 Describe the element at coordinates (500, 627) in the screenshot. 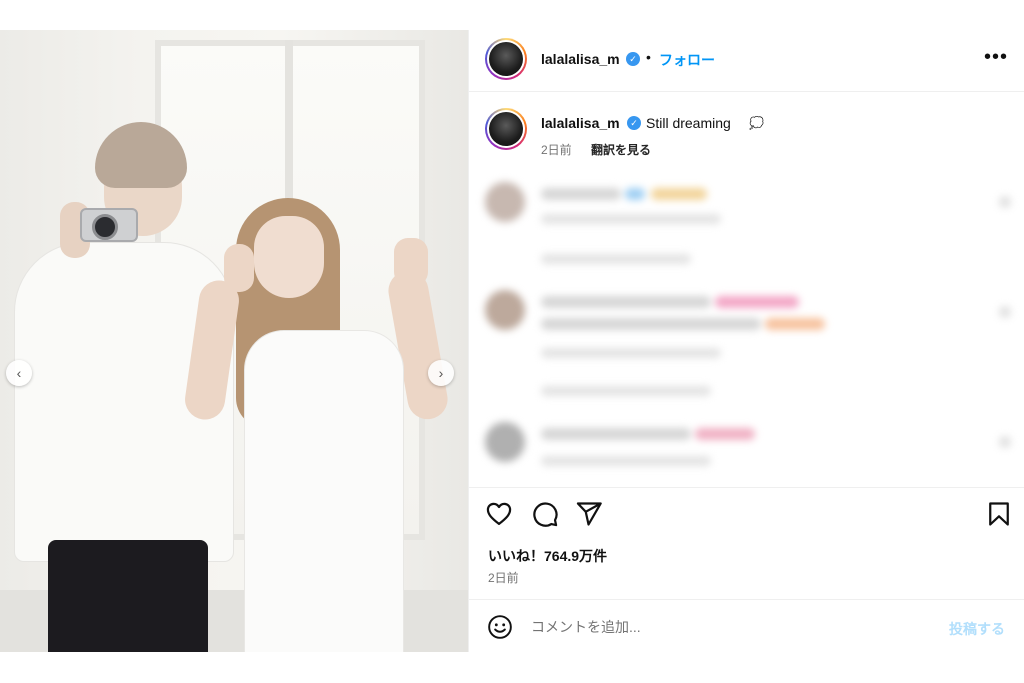

I see `emoji-icon` at that location.